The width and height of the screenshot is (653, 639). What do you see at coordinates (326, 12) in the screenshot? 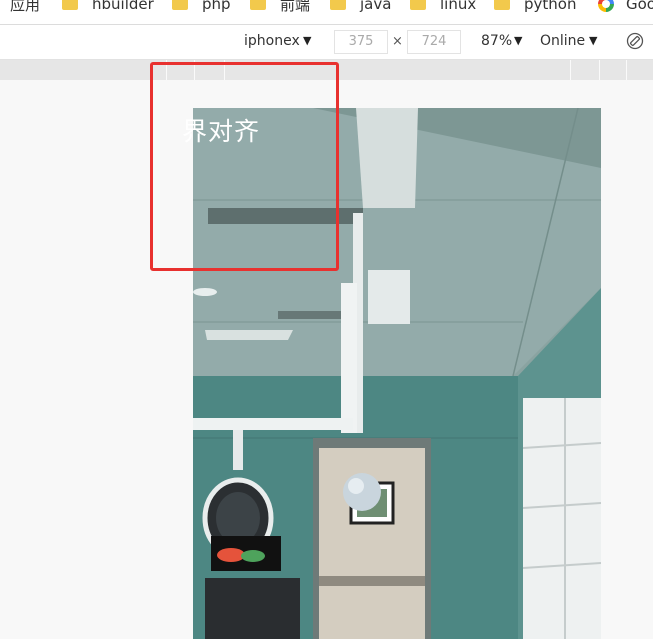
I see `bookmarks-bar: 应用 hbuilder php 前端 java linux python Goo` at bounding box center [326, 12].